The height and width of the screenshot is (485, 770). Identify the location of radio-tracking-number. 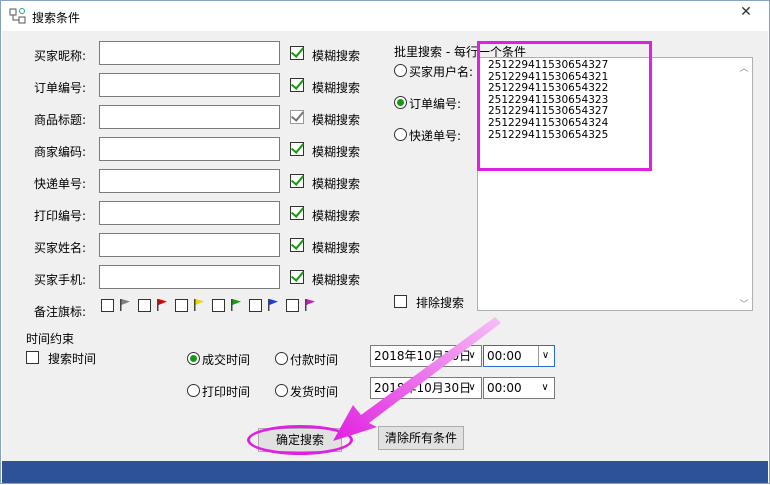
(400, 134).